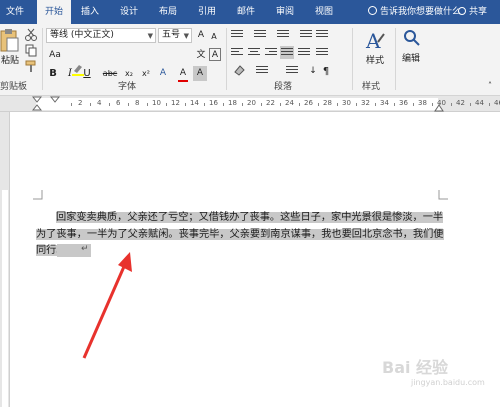 The image size is (500, 407). I want to click on show-marks-icon: ¶, so click(326, 71).